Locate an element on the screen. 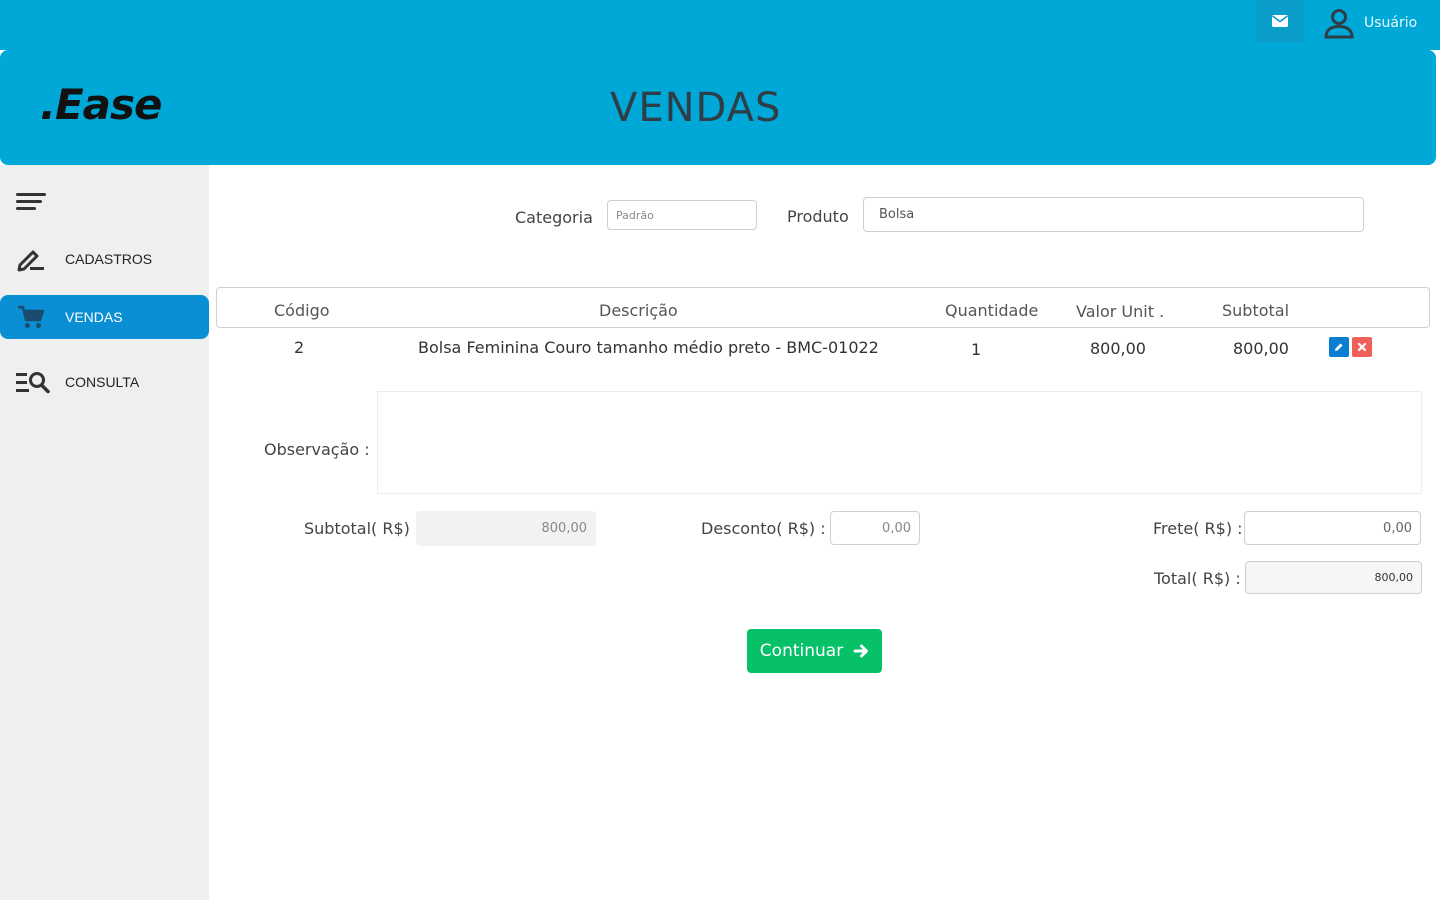 The height and width of the screenshot is (900, 1440). sidebar-item-consulta: CONSULTA is located at coordinates (104, 382).